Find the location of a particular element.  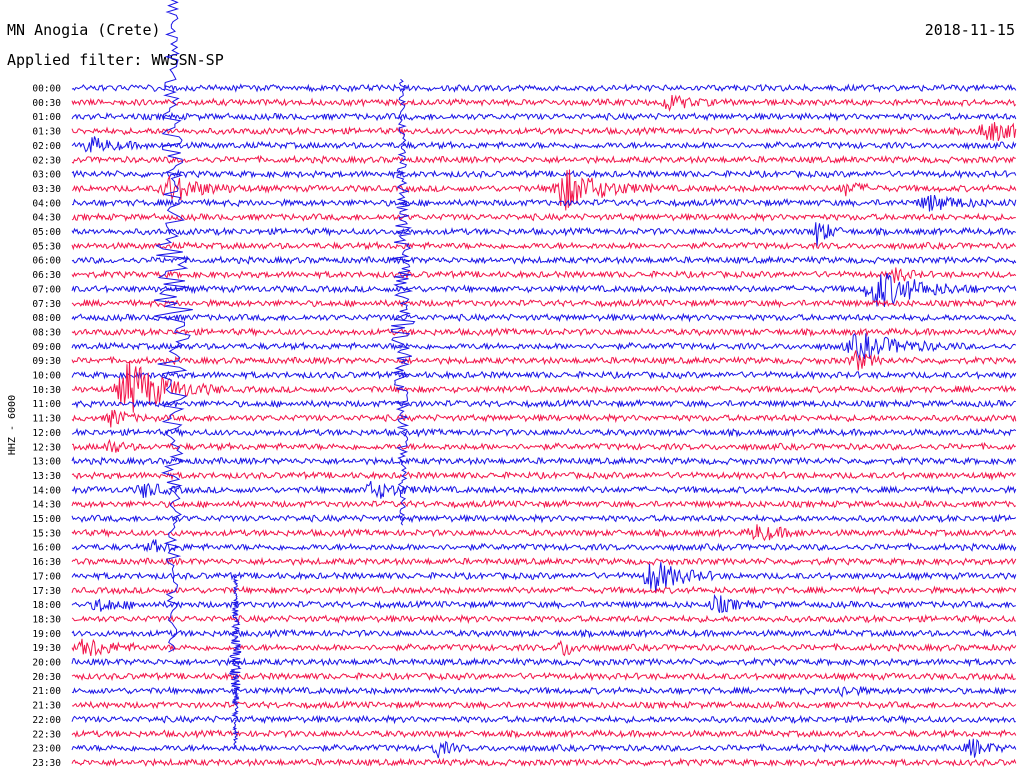

row-time-label: 20:00 is located at coordinates (46, 663).